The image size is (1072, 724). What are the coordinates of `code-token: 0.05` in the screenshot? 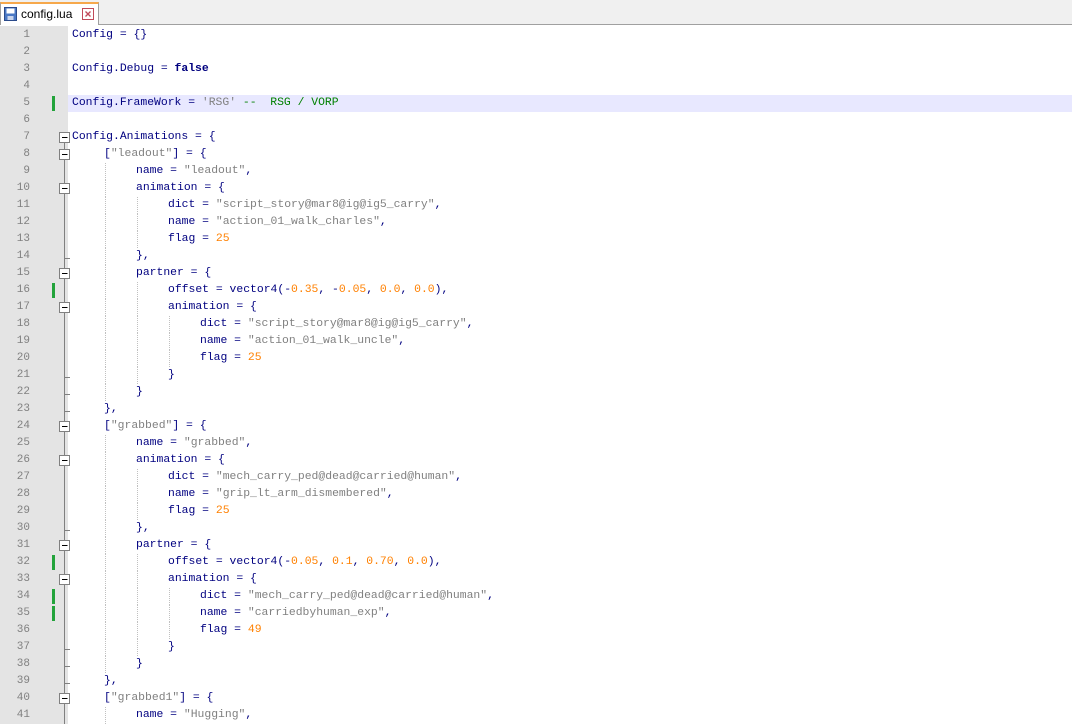 It's located at (352, 290).